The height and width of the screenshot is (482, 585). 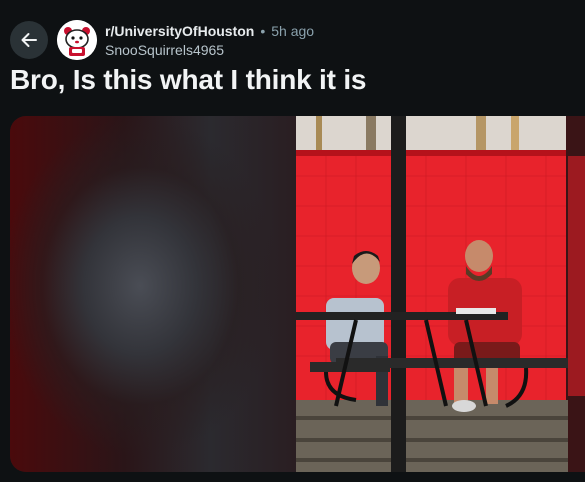 I want to click on post-title: Bro, Is this what I think it is, so click(x=188, y=79).